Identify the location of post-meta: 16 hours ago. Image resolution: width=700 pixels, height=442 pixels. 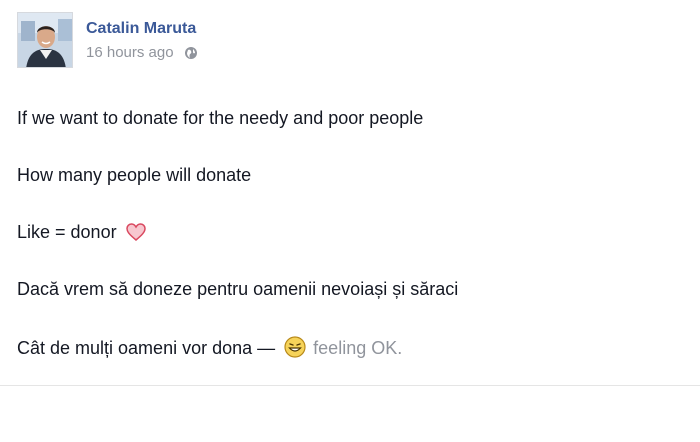
(142, 54).